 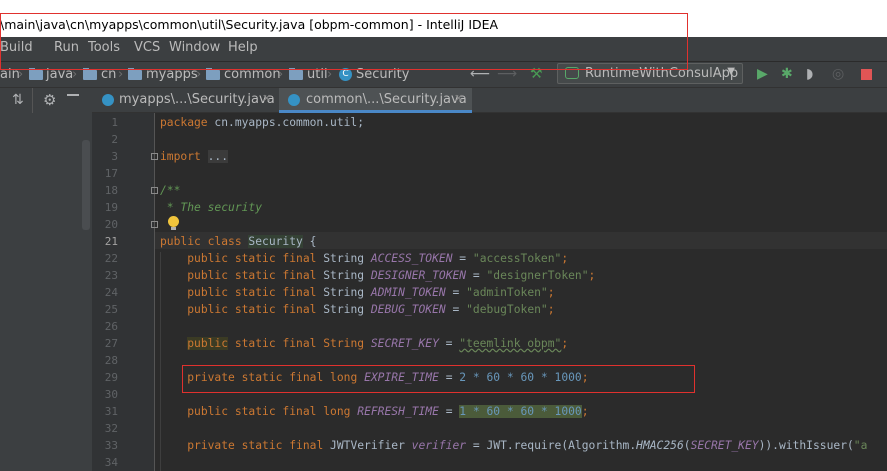 What do you see at coordinates (517, 258) in the screenshot?
I see `string-literal: "accessToken"` at bounding box center [517, 258].